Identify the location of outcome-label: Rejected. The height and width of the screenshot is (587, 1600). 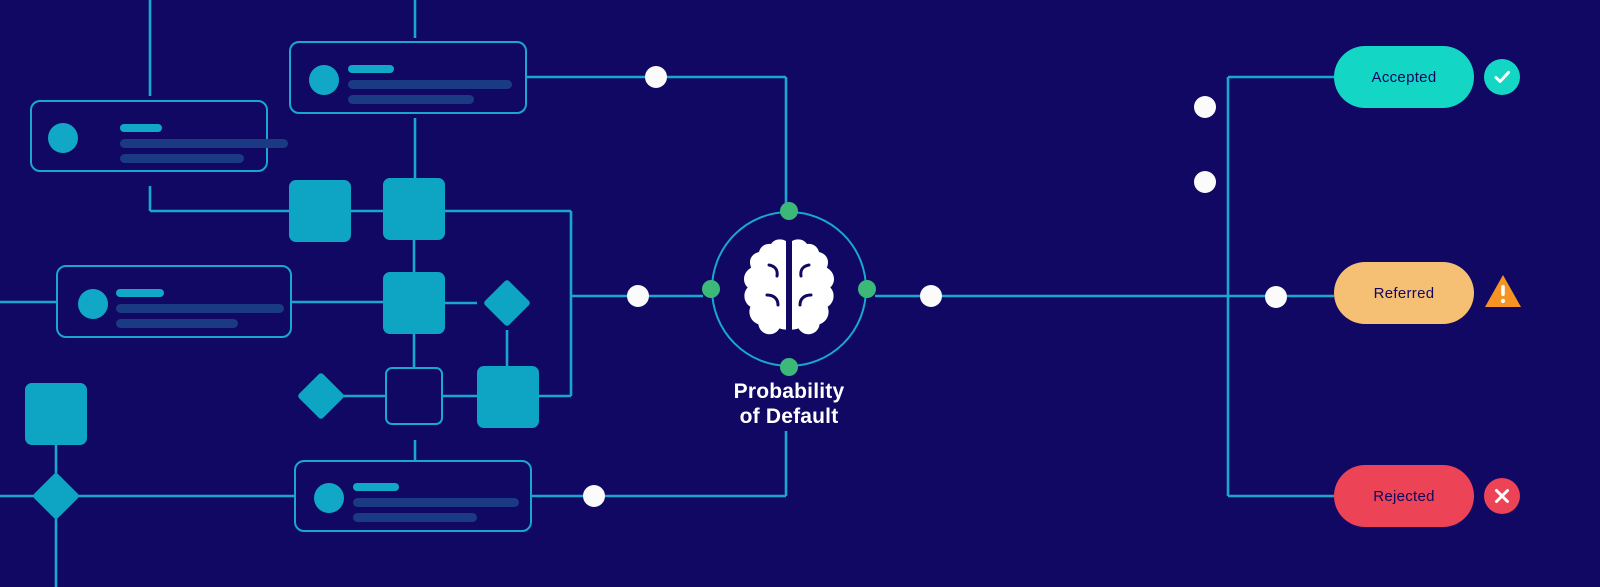
(1404, 496).